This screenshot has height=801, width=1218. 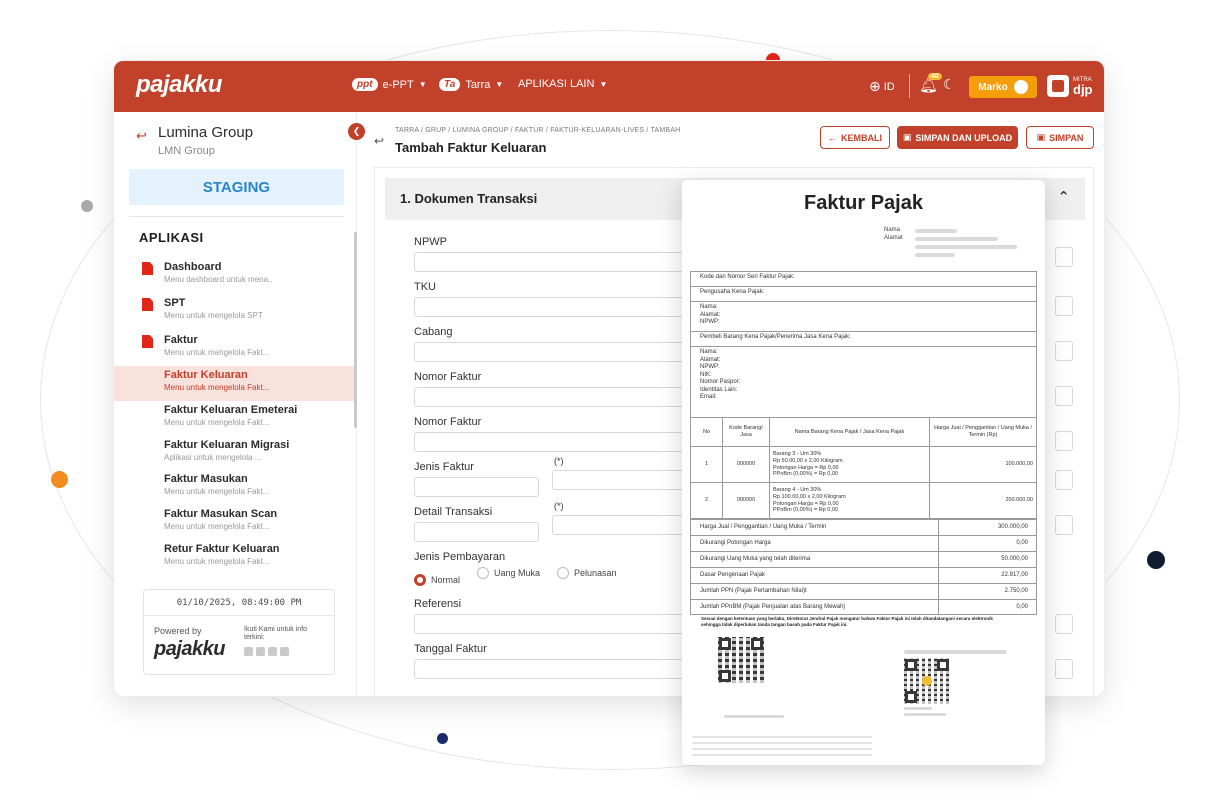 I want to click on field-email: Email:, so click(x=708, y=397).